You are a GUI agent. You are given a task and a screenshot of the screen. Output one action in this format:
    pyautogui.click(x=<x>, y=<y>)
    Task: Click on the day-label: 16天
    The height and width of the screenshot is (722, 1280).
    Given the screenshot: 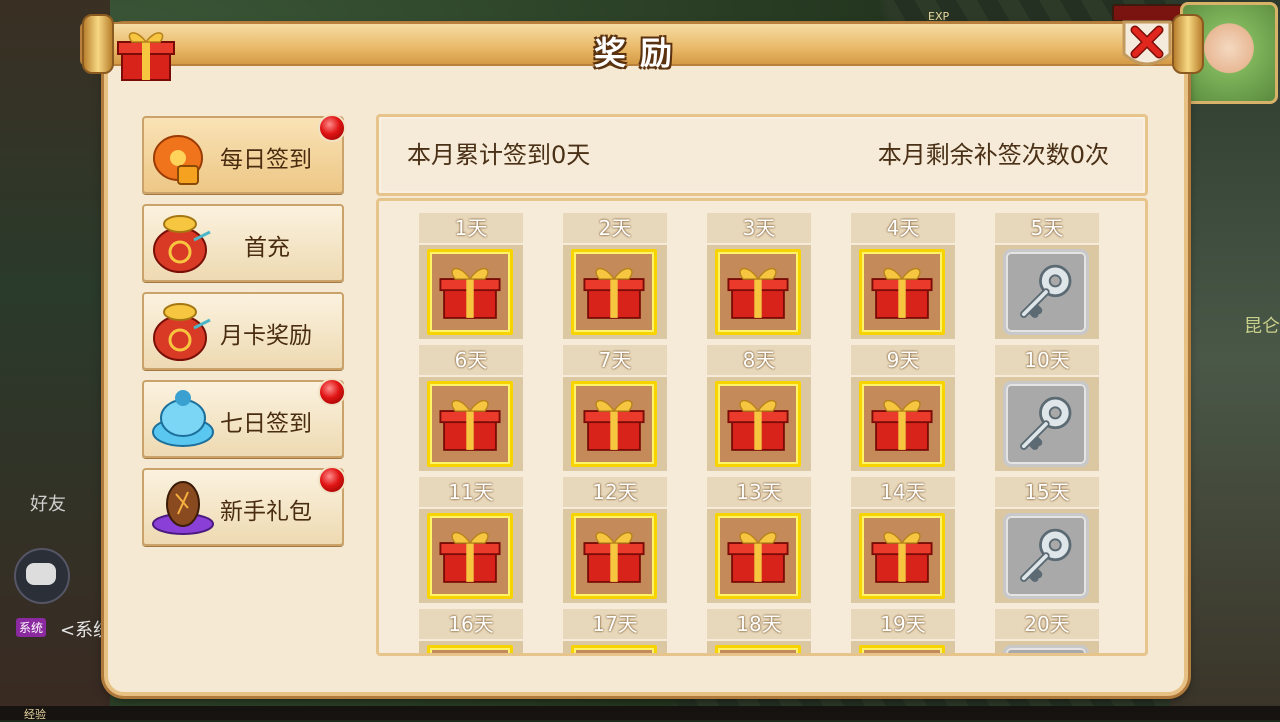 What is the action you would take?
    pyautogui.click(x=471, y=624)
    